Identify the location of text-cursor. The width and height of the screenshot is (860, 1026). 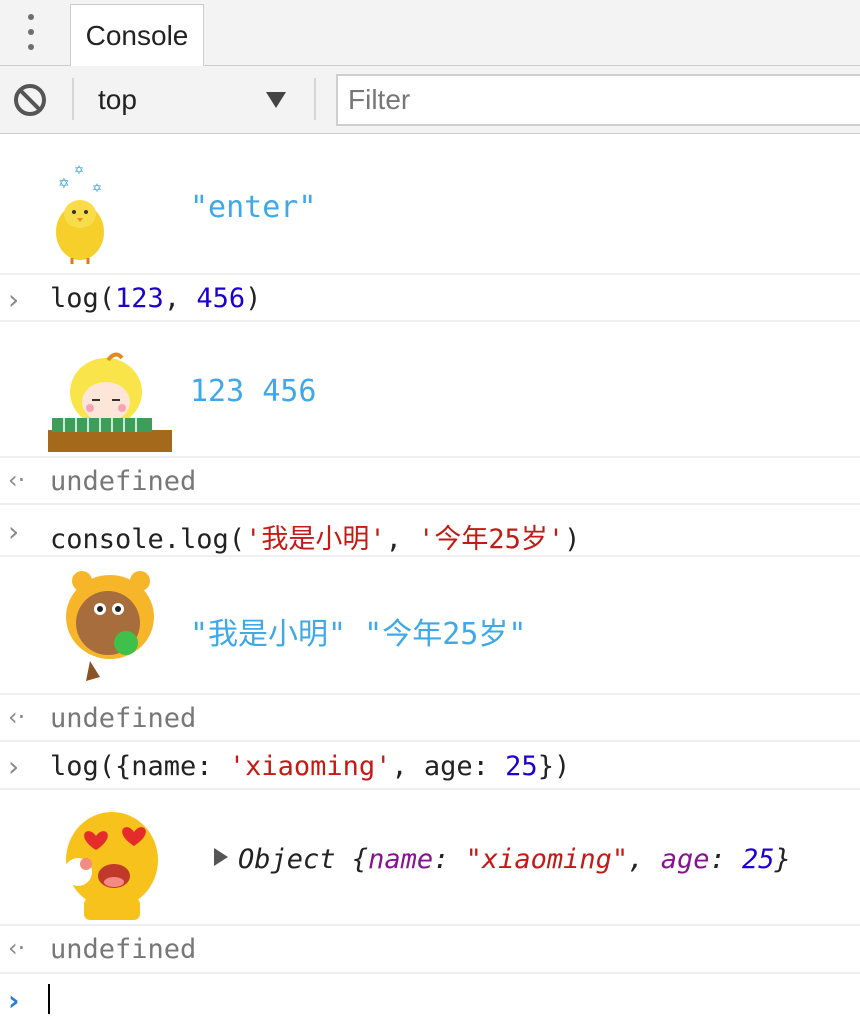
(49, 999).